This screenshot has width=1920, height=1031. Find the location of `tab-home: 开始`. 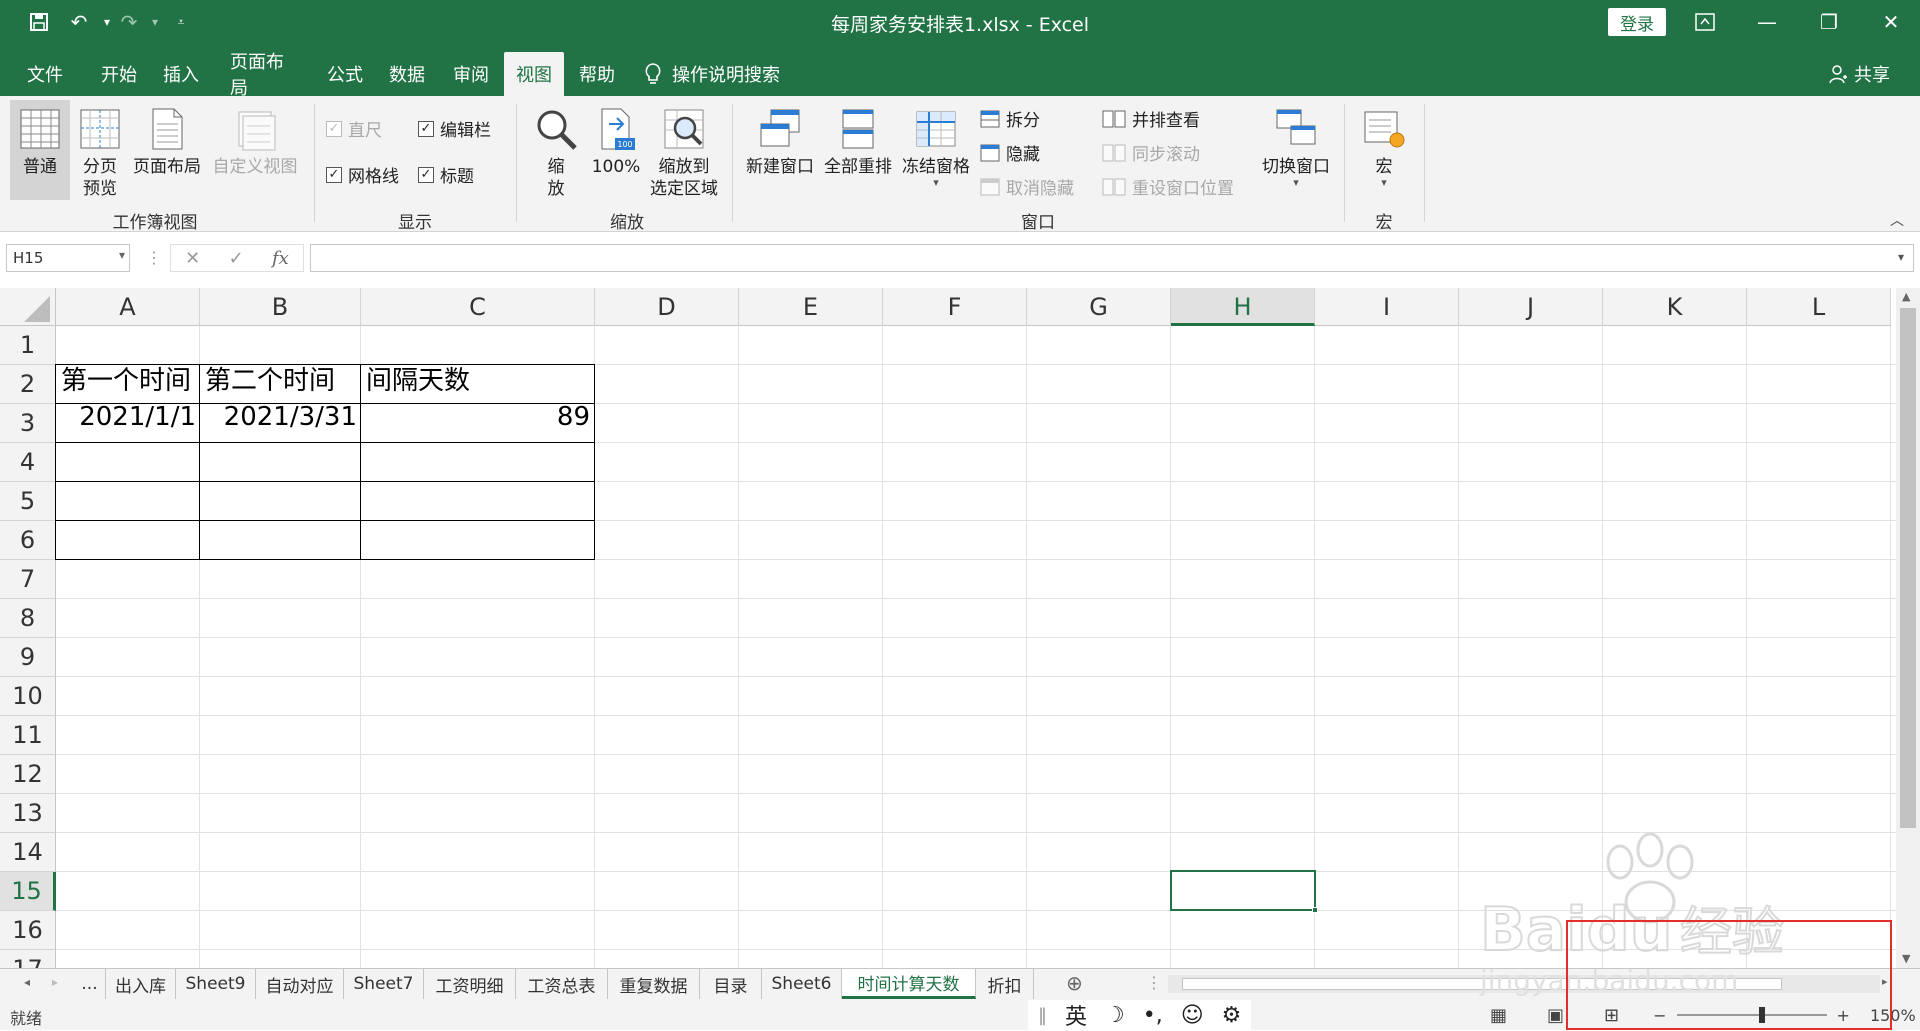

tab-home: 开始 is located at coordinates (119, 74).